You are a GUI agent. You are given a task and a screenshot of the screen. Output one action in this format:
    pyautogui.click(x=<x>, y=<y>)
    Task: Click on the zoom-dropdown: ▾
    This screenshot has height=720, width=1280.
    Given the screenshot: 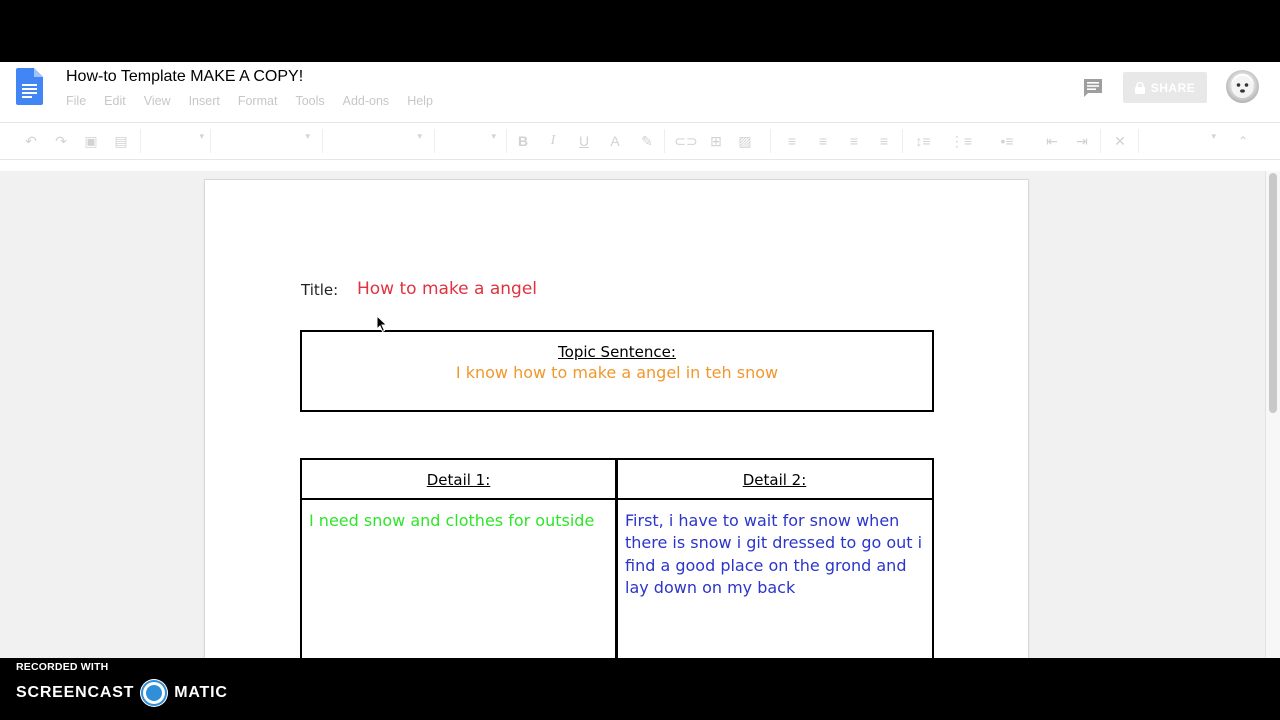 What is the action you would take?
    pyautogui.click(x=176, y=141)
    